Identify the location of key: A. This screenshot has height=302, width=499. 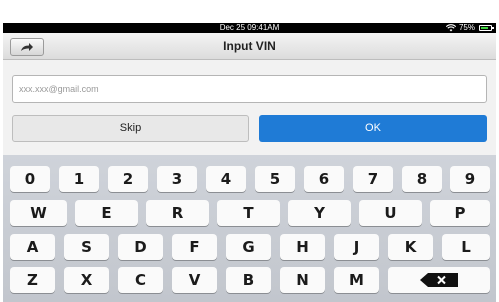
(32, 247).